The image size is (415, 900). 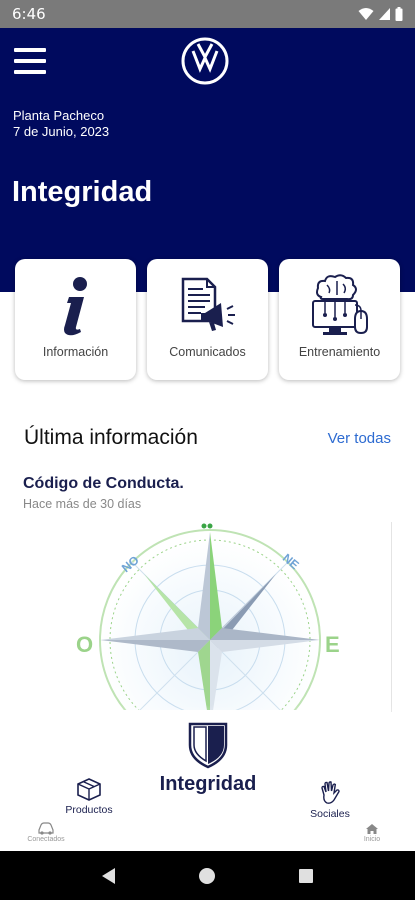 What do you see at coordinates (109, 876) in the screenshot?
I see `back-icon` at bounding box center [109, 876].